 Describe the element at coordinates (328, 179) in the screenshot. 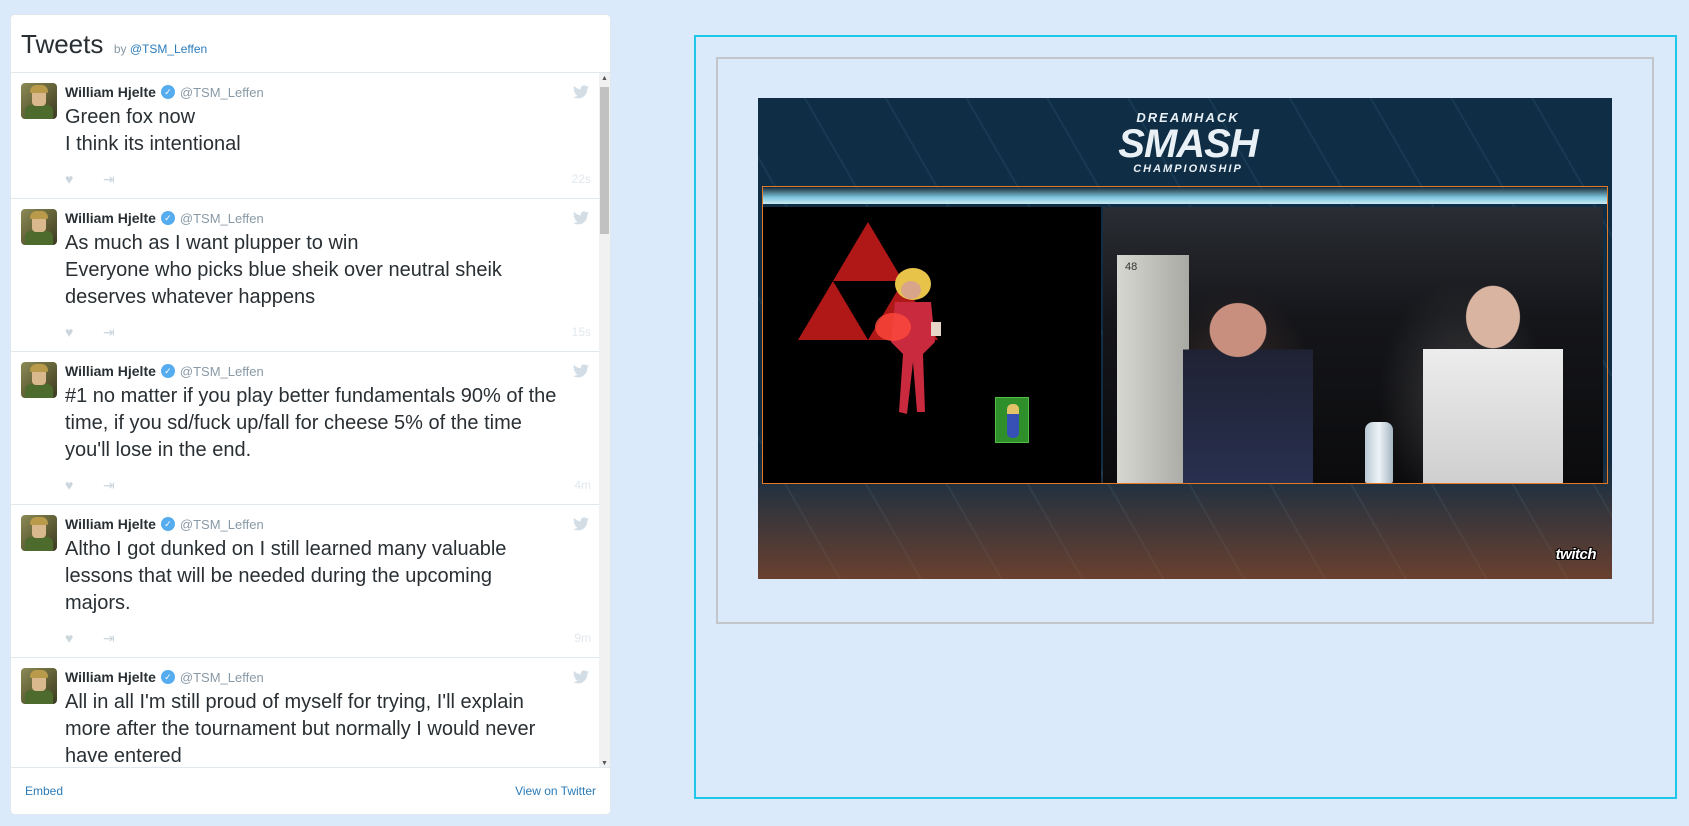

I see `tweet-actions: ♥ ⇥ 22s` at that location.